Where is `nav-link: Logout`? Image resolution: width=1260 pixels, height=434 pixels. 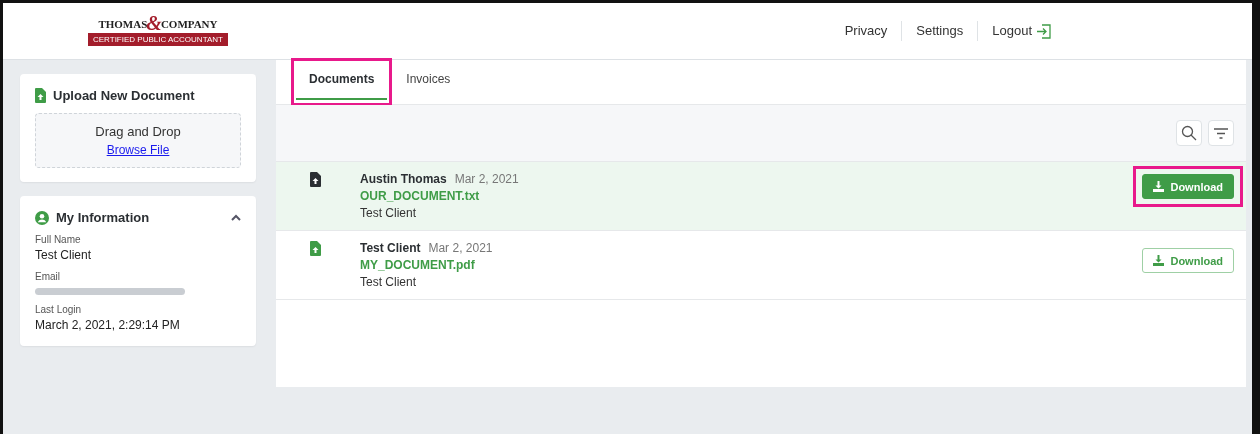
nav-link: Logout is located at coordinates (1021, 31).